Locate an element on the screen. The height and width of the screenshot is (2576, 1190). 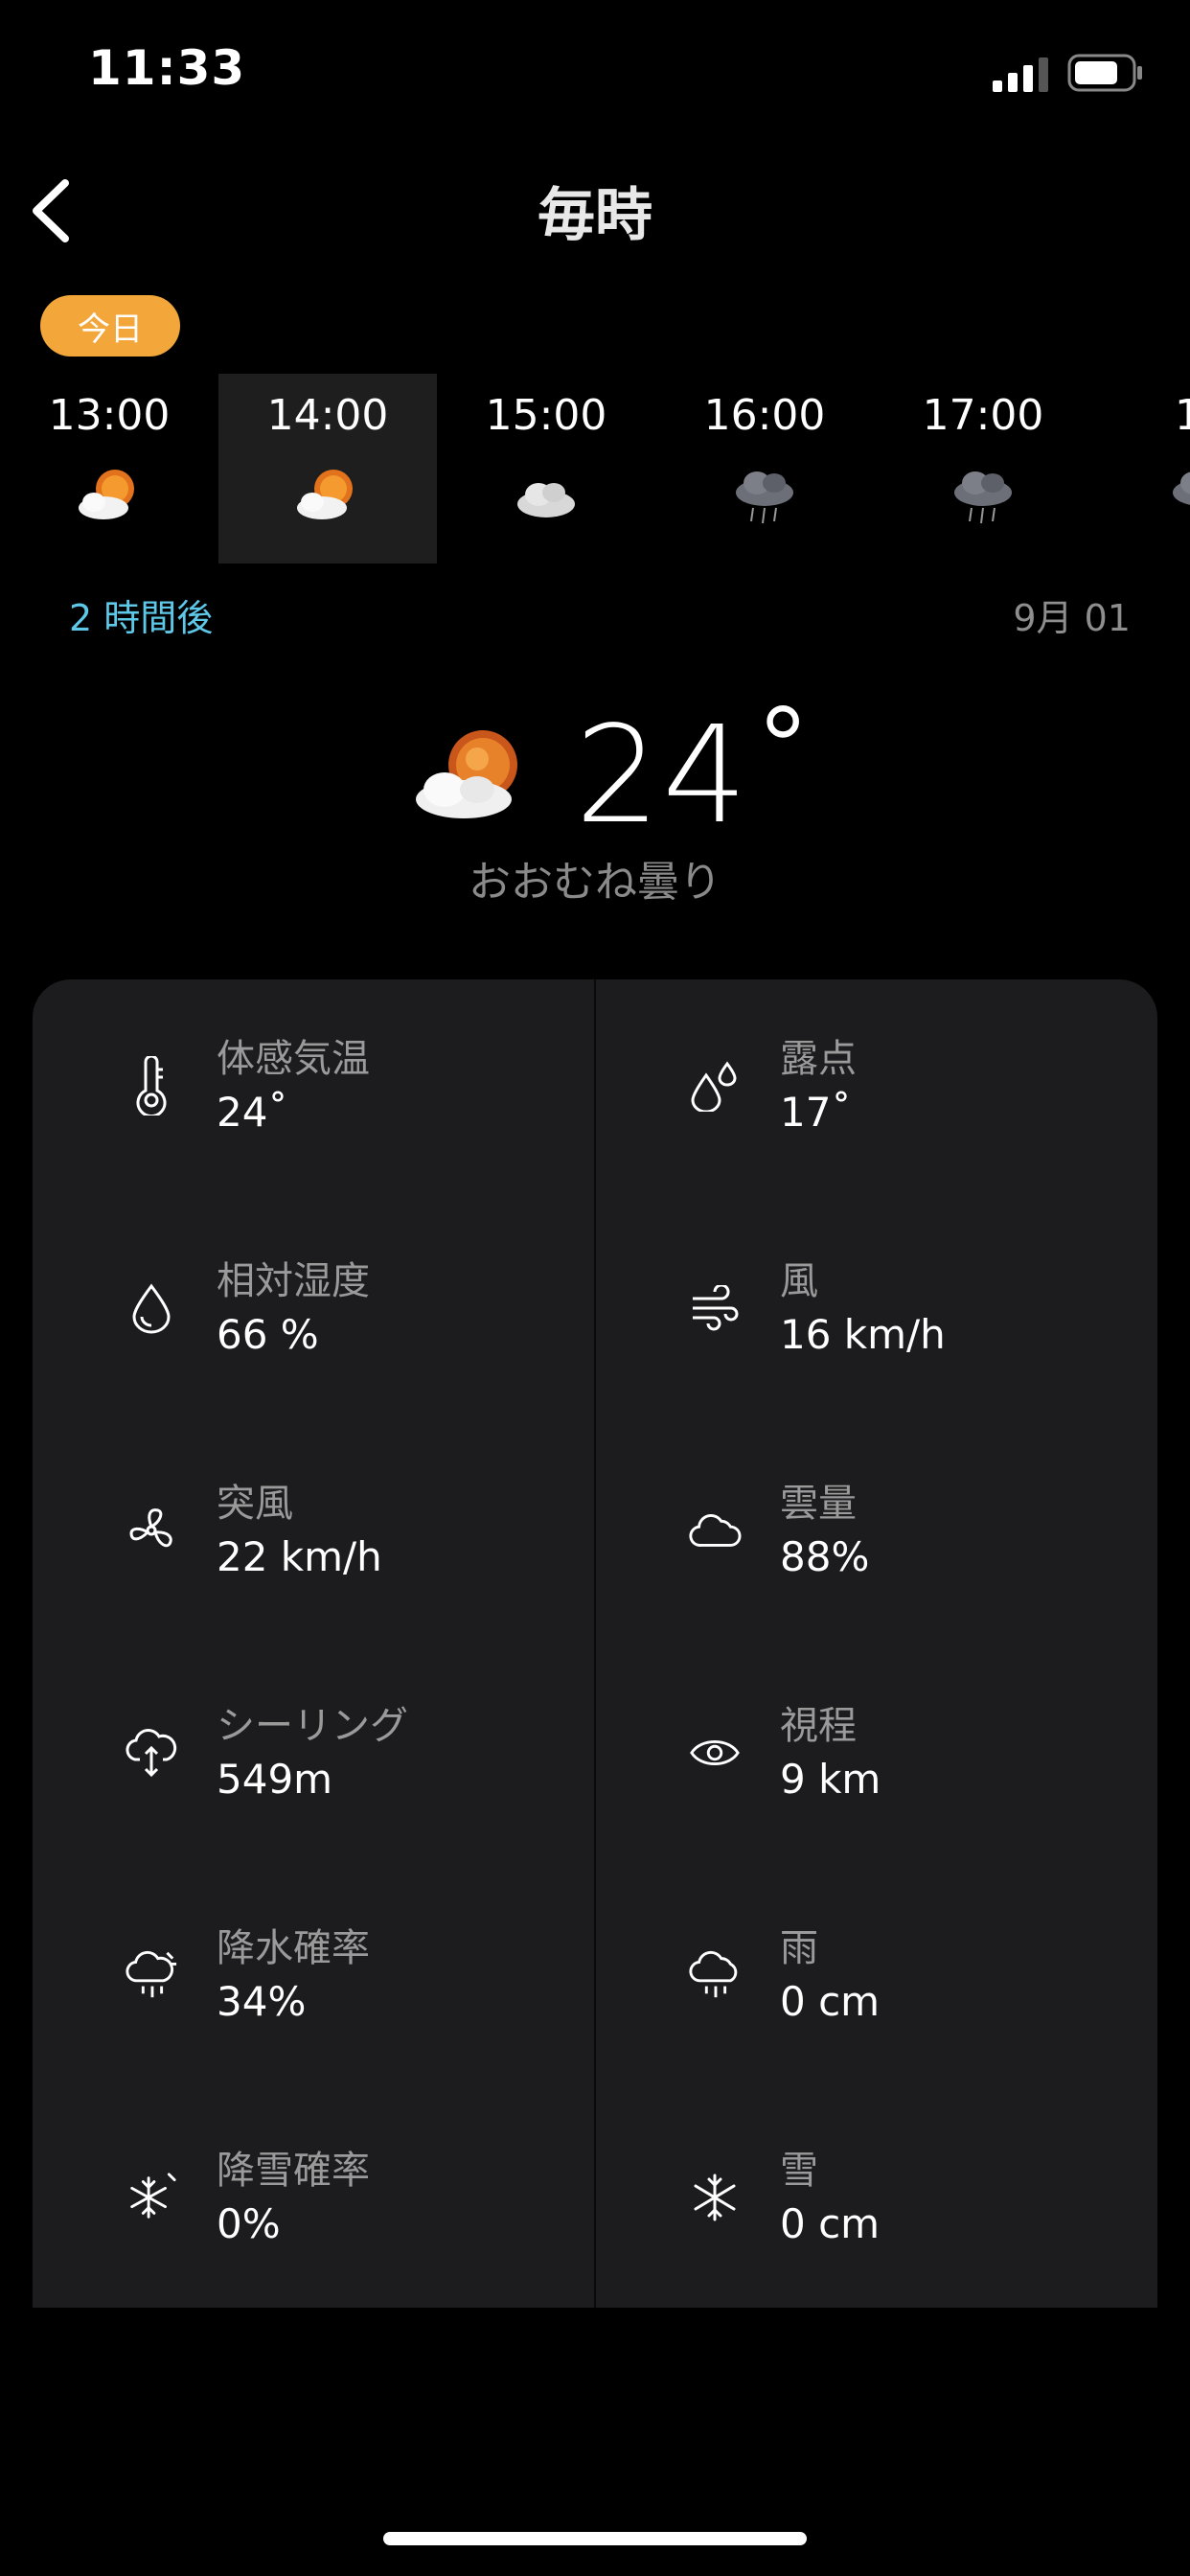
humidity-drop-icon is located at coordinates (151, 1308).